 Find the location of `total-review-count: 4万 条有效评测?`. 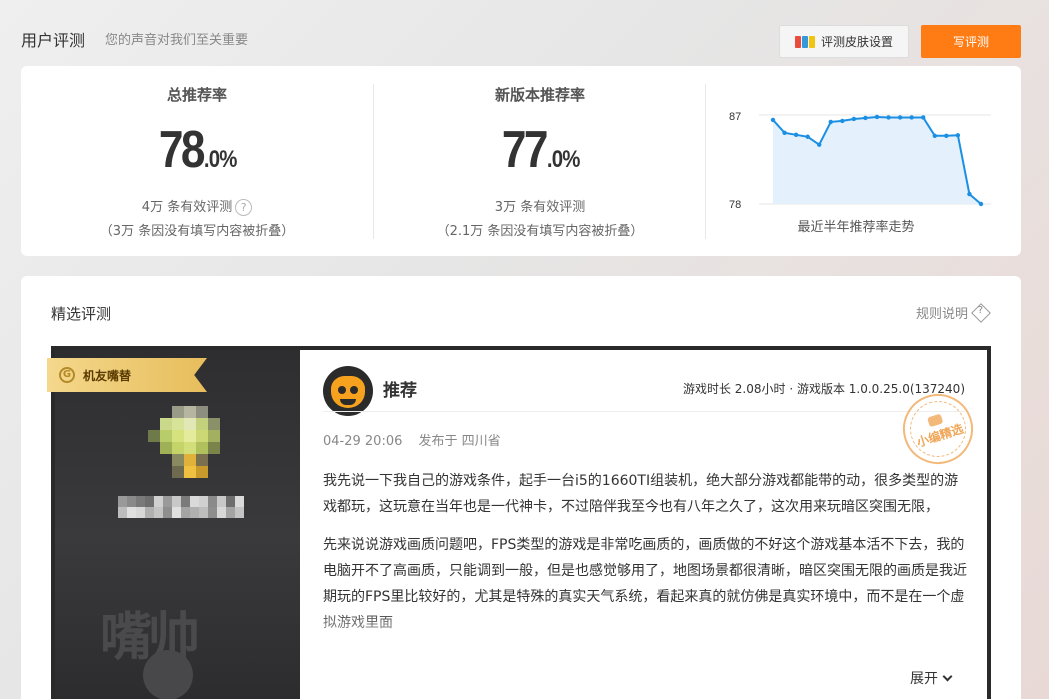

total-review-count: 4万 条有效评测? is located at coordinates (197, 206).